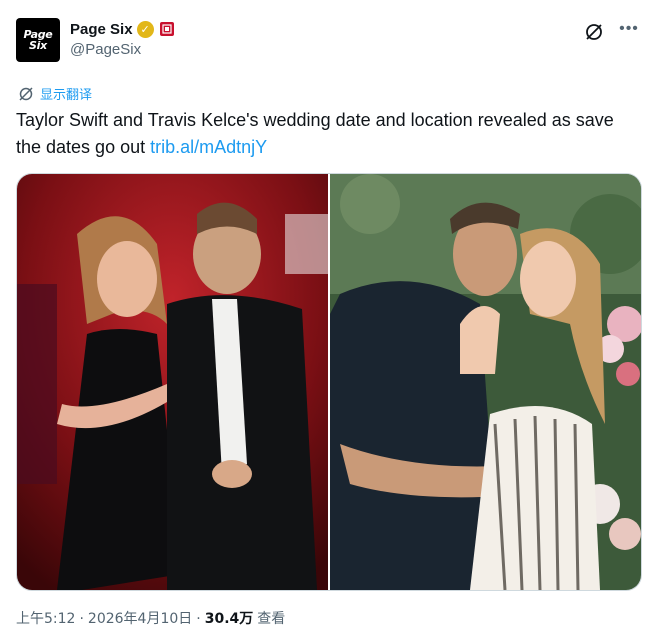  What do you see at coordinates (101, 29) in the screenshot?
I see `author-display-name: Page Six` at bounding box center [101, 29].